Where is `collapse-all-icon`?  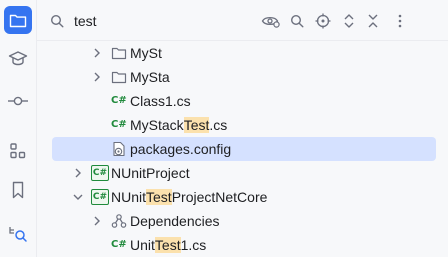
collapse-all-icon is located at coordinates (373, 21).